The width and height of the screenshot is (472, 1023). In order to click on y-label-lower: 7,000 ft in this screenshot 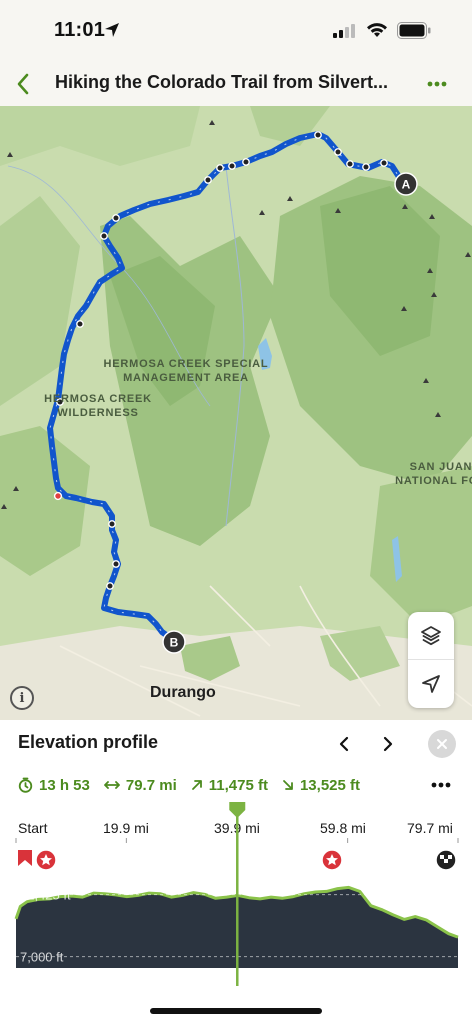, I will do `click(42, 957)`.